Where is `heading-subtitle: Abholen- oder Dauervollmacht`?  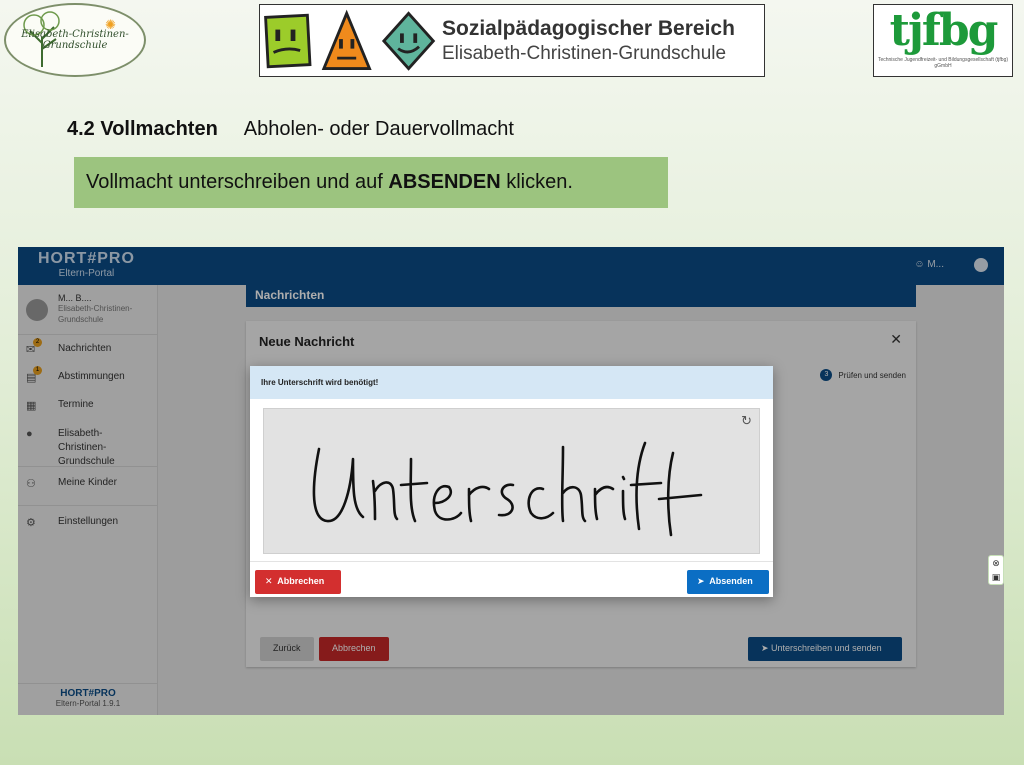
heading-subtitle: Abholen- oder Dauervollmacht is located at coordinates (378, 129).